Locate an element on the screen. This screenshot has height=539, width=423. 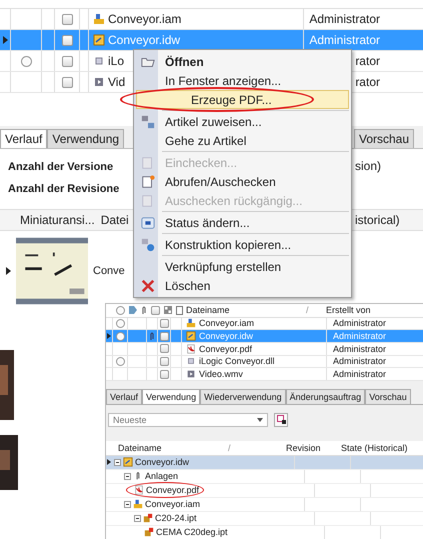
column-title: Datei is located at coordinates (114, 220).